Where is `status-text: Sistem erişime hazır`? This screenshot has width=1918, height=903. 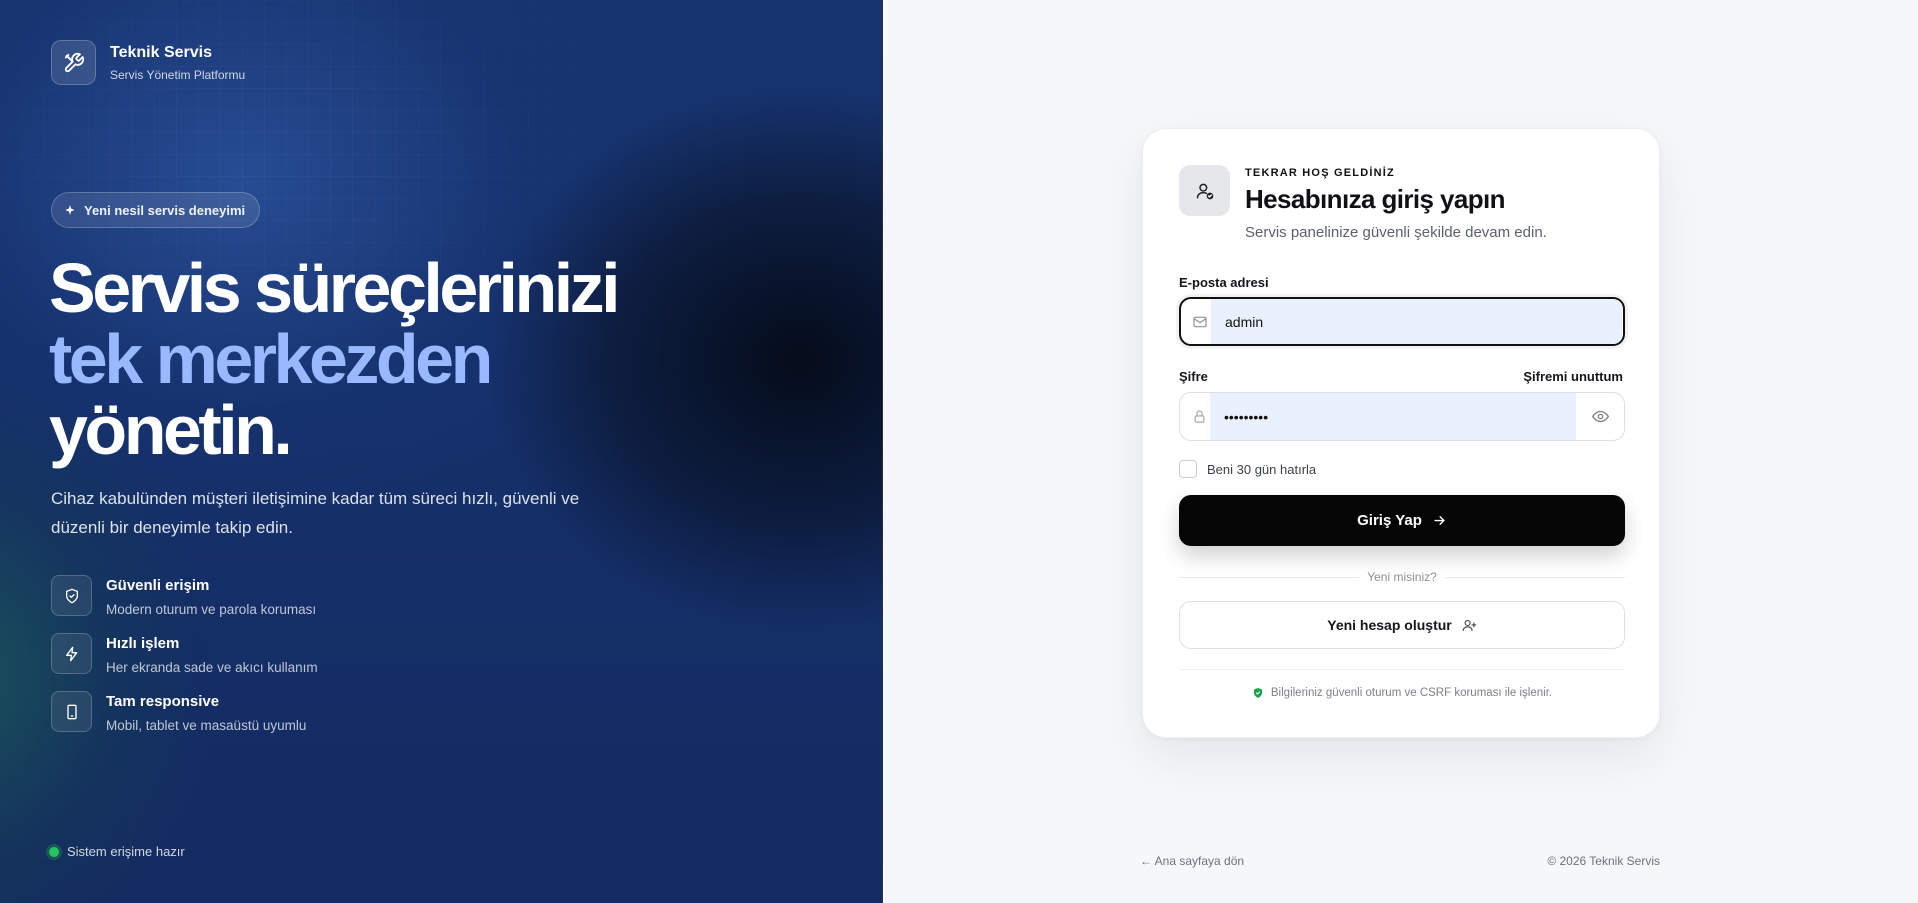
status-text: Sistem erişime hazır is located at coordinates (126, 851).